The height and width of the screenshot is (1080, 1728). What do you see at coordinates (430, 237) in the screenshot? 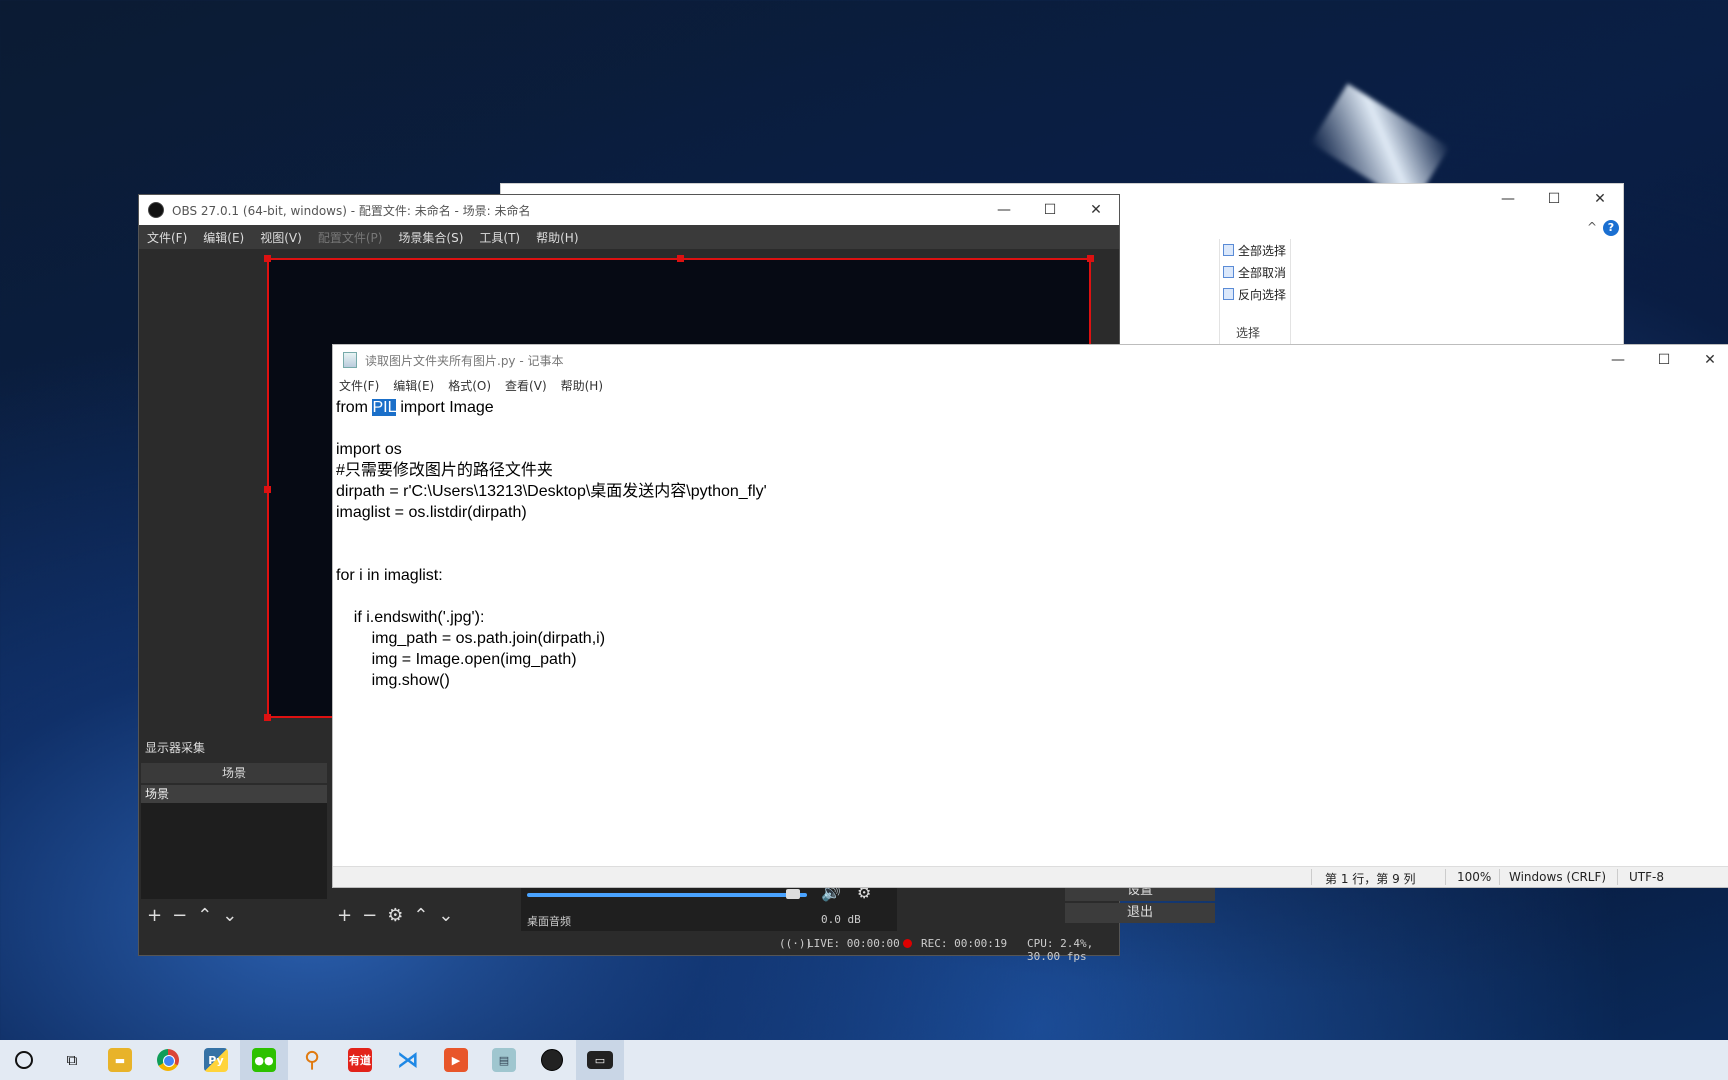
I see `menu-scene-collection: 场景集合(S)` at bounding box center [430, 237].